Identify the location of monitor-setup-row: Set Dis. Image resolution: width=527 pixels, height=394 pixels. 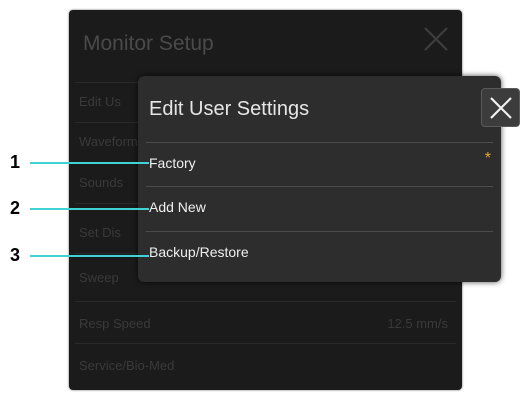
(100, 232).